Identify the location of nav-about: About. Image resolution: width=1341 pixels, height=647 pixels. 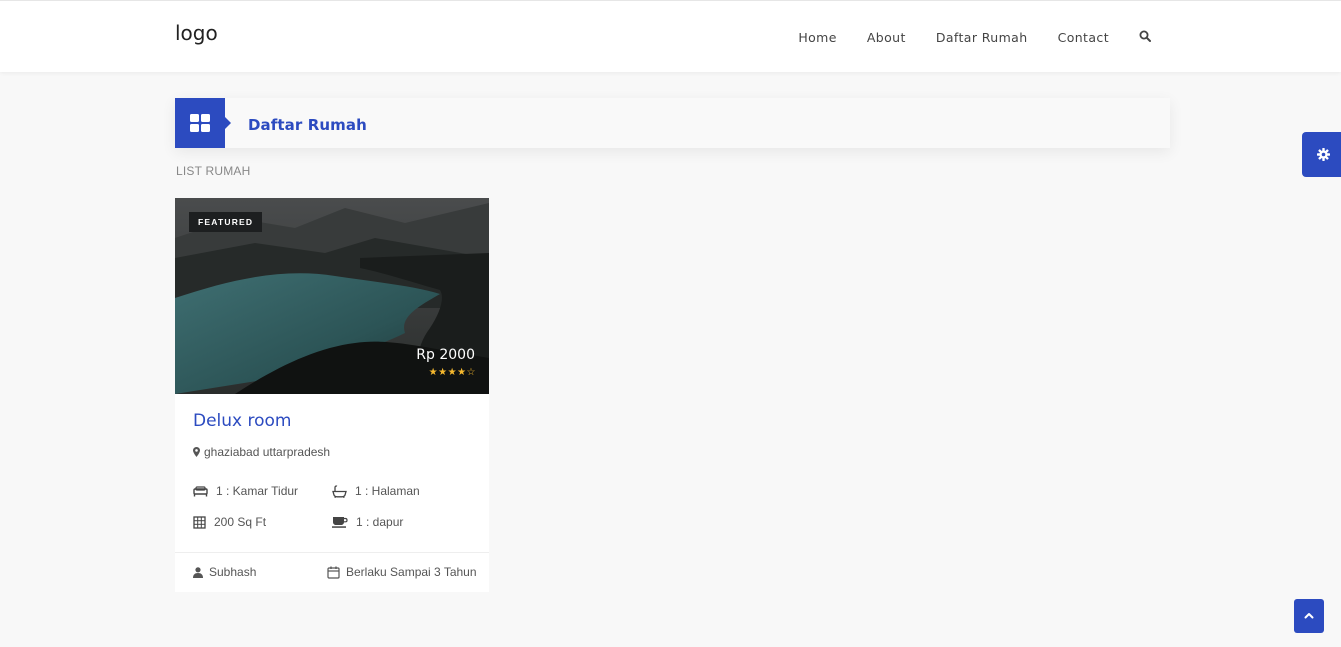
(886, 37).